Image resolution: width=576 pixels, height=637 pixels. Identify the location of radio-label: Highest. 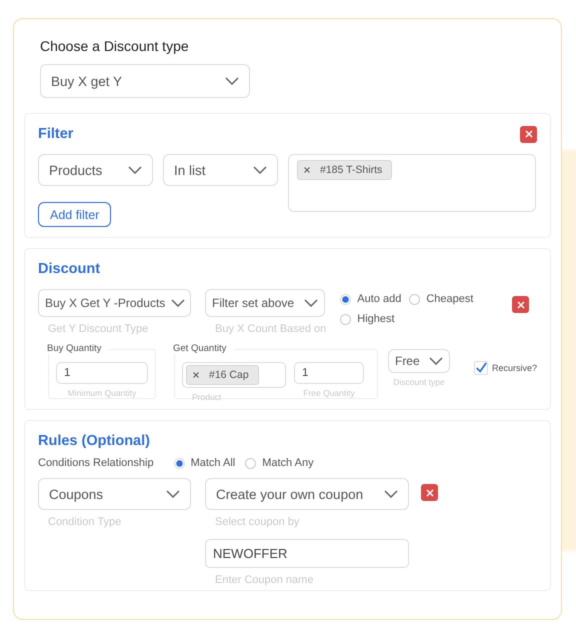
(376, 319).